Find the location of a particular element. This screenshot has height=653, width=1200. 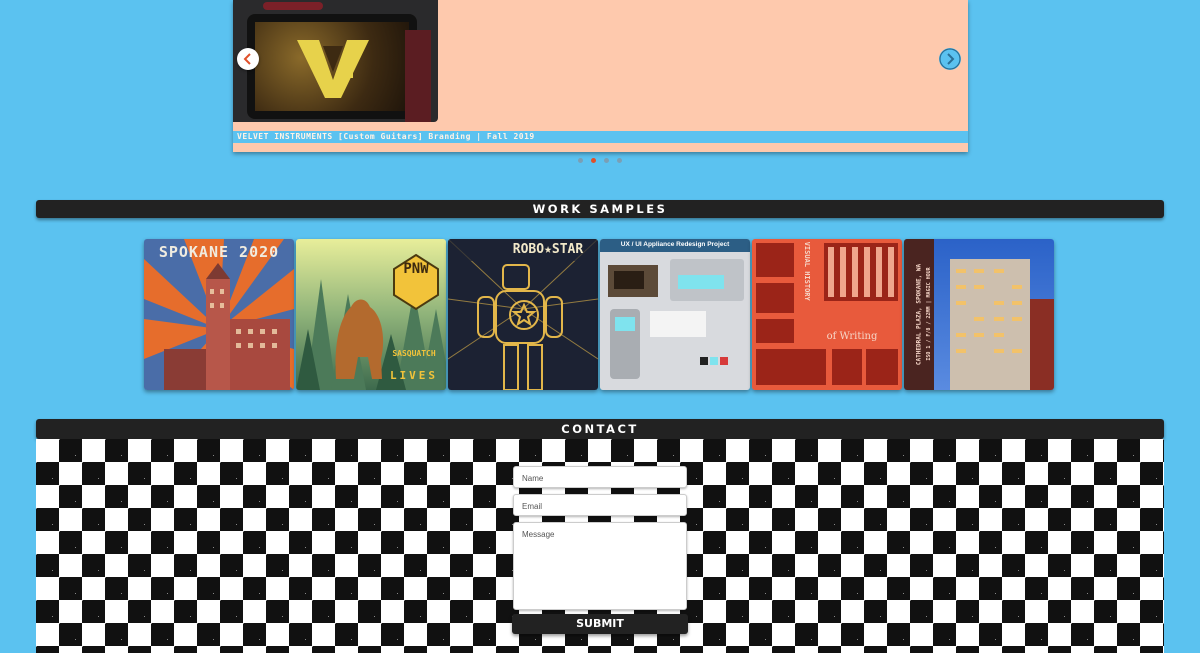

work-sample-spokane-2020: SPOKANE 2020 is located at coordinates (219, 314).